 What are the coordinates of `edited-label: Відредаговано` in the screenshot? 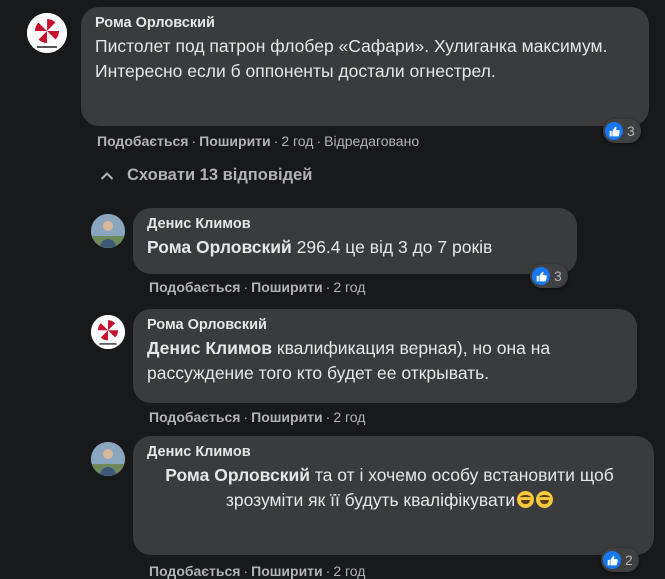 It's located at (372, 141).